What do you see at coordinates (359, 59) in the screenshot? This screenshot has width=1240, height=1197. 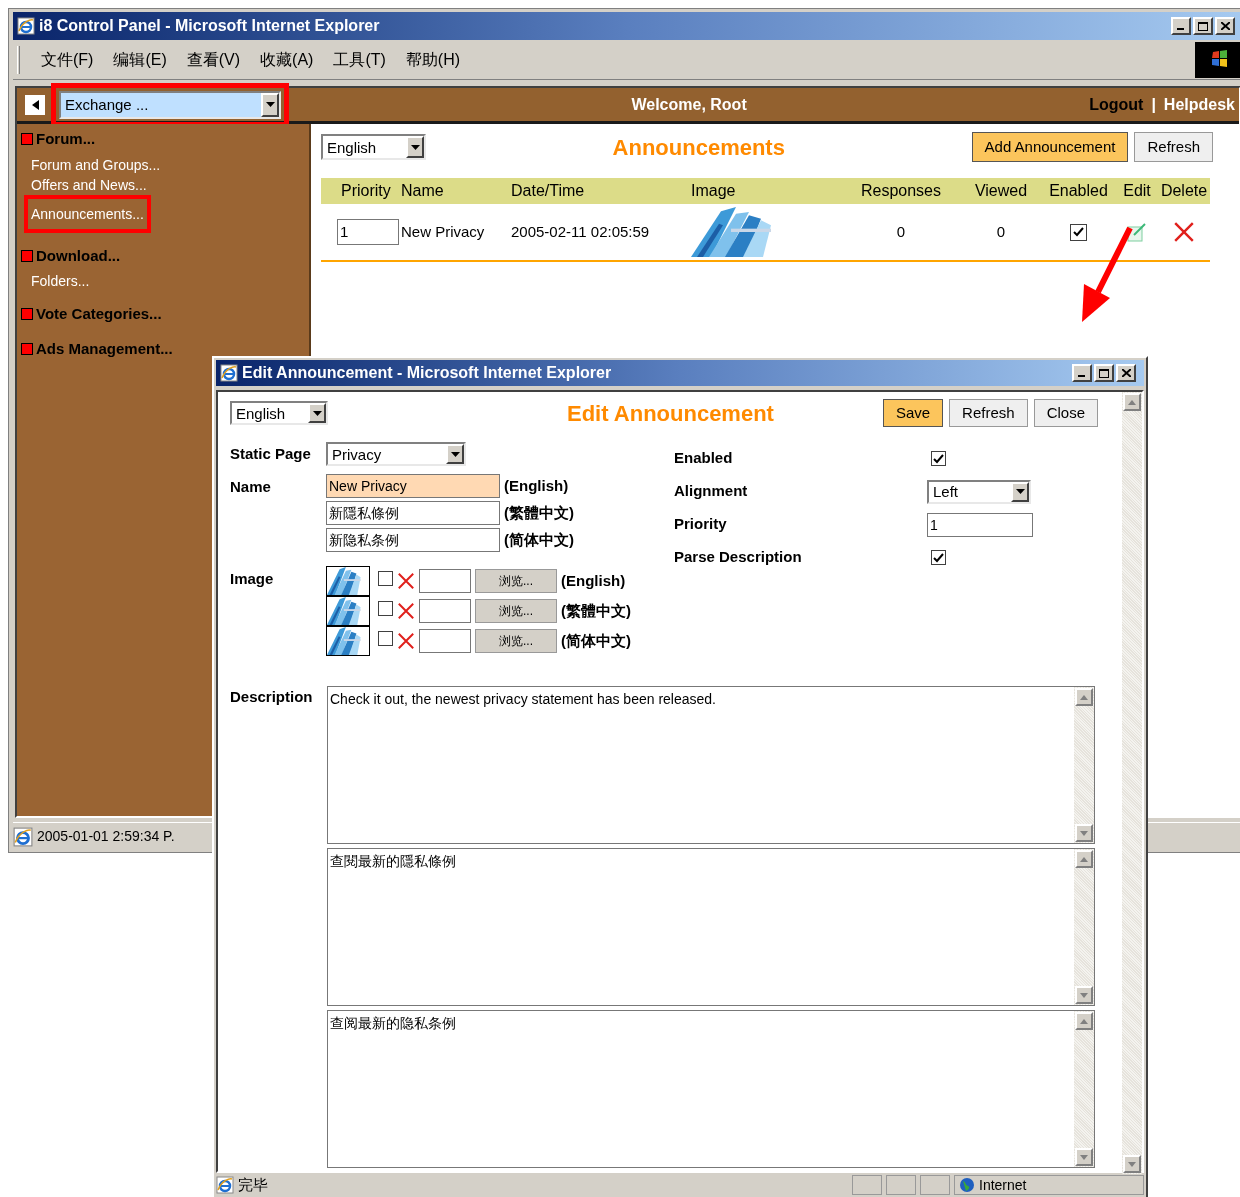 I see `menu-item: 工具(T)` at bounding box center [359, 59].